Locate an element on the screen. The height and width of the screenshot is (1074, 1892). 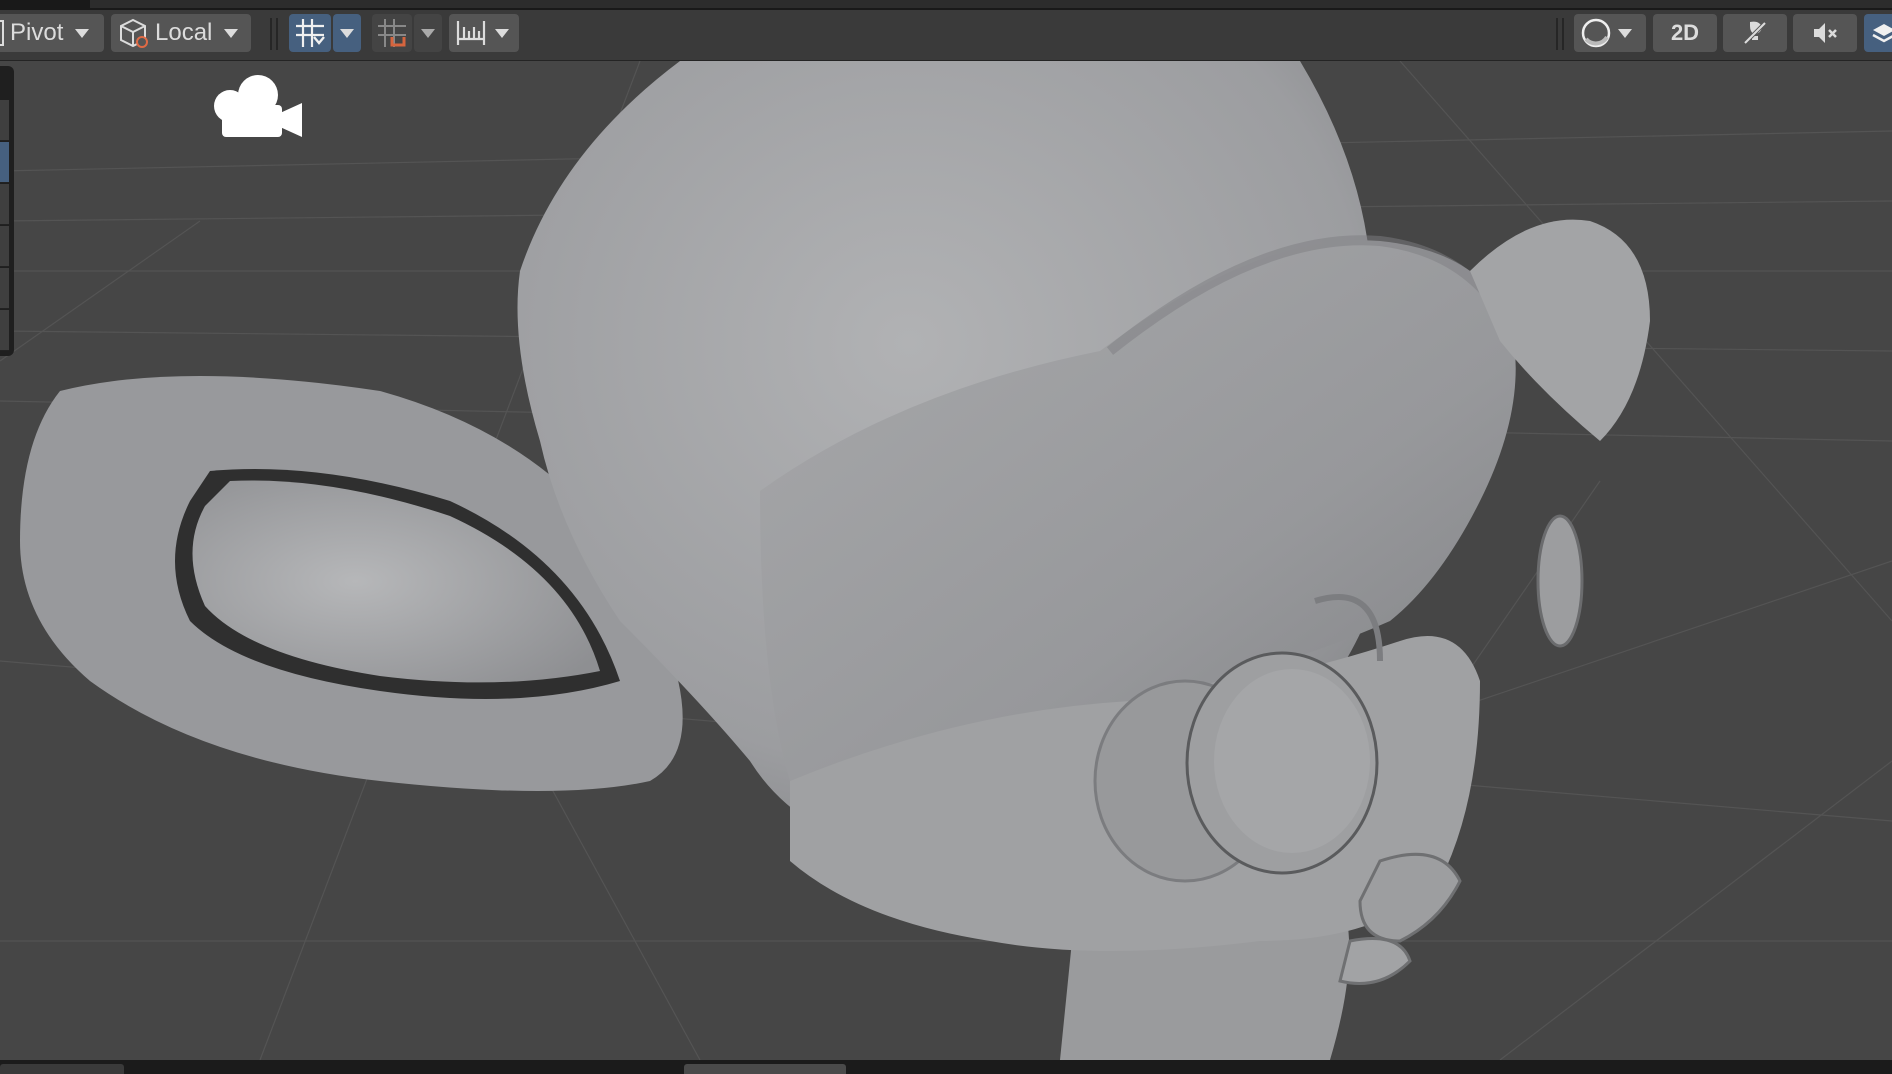
tool-button-selected is located at coordinates (4, 162).